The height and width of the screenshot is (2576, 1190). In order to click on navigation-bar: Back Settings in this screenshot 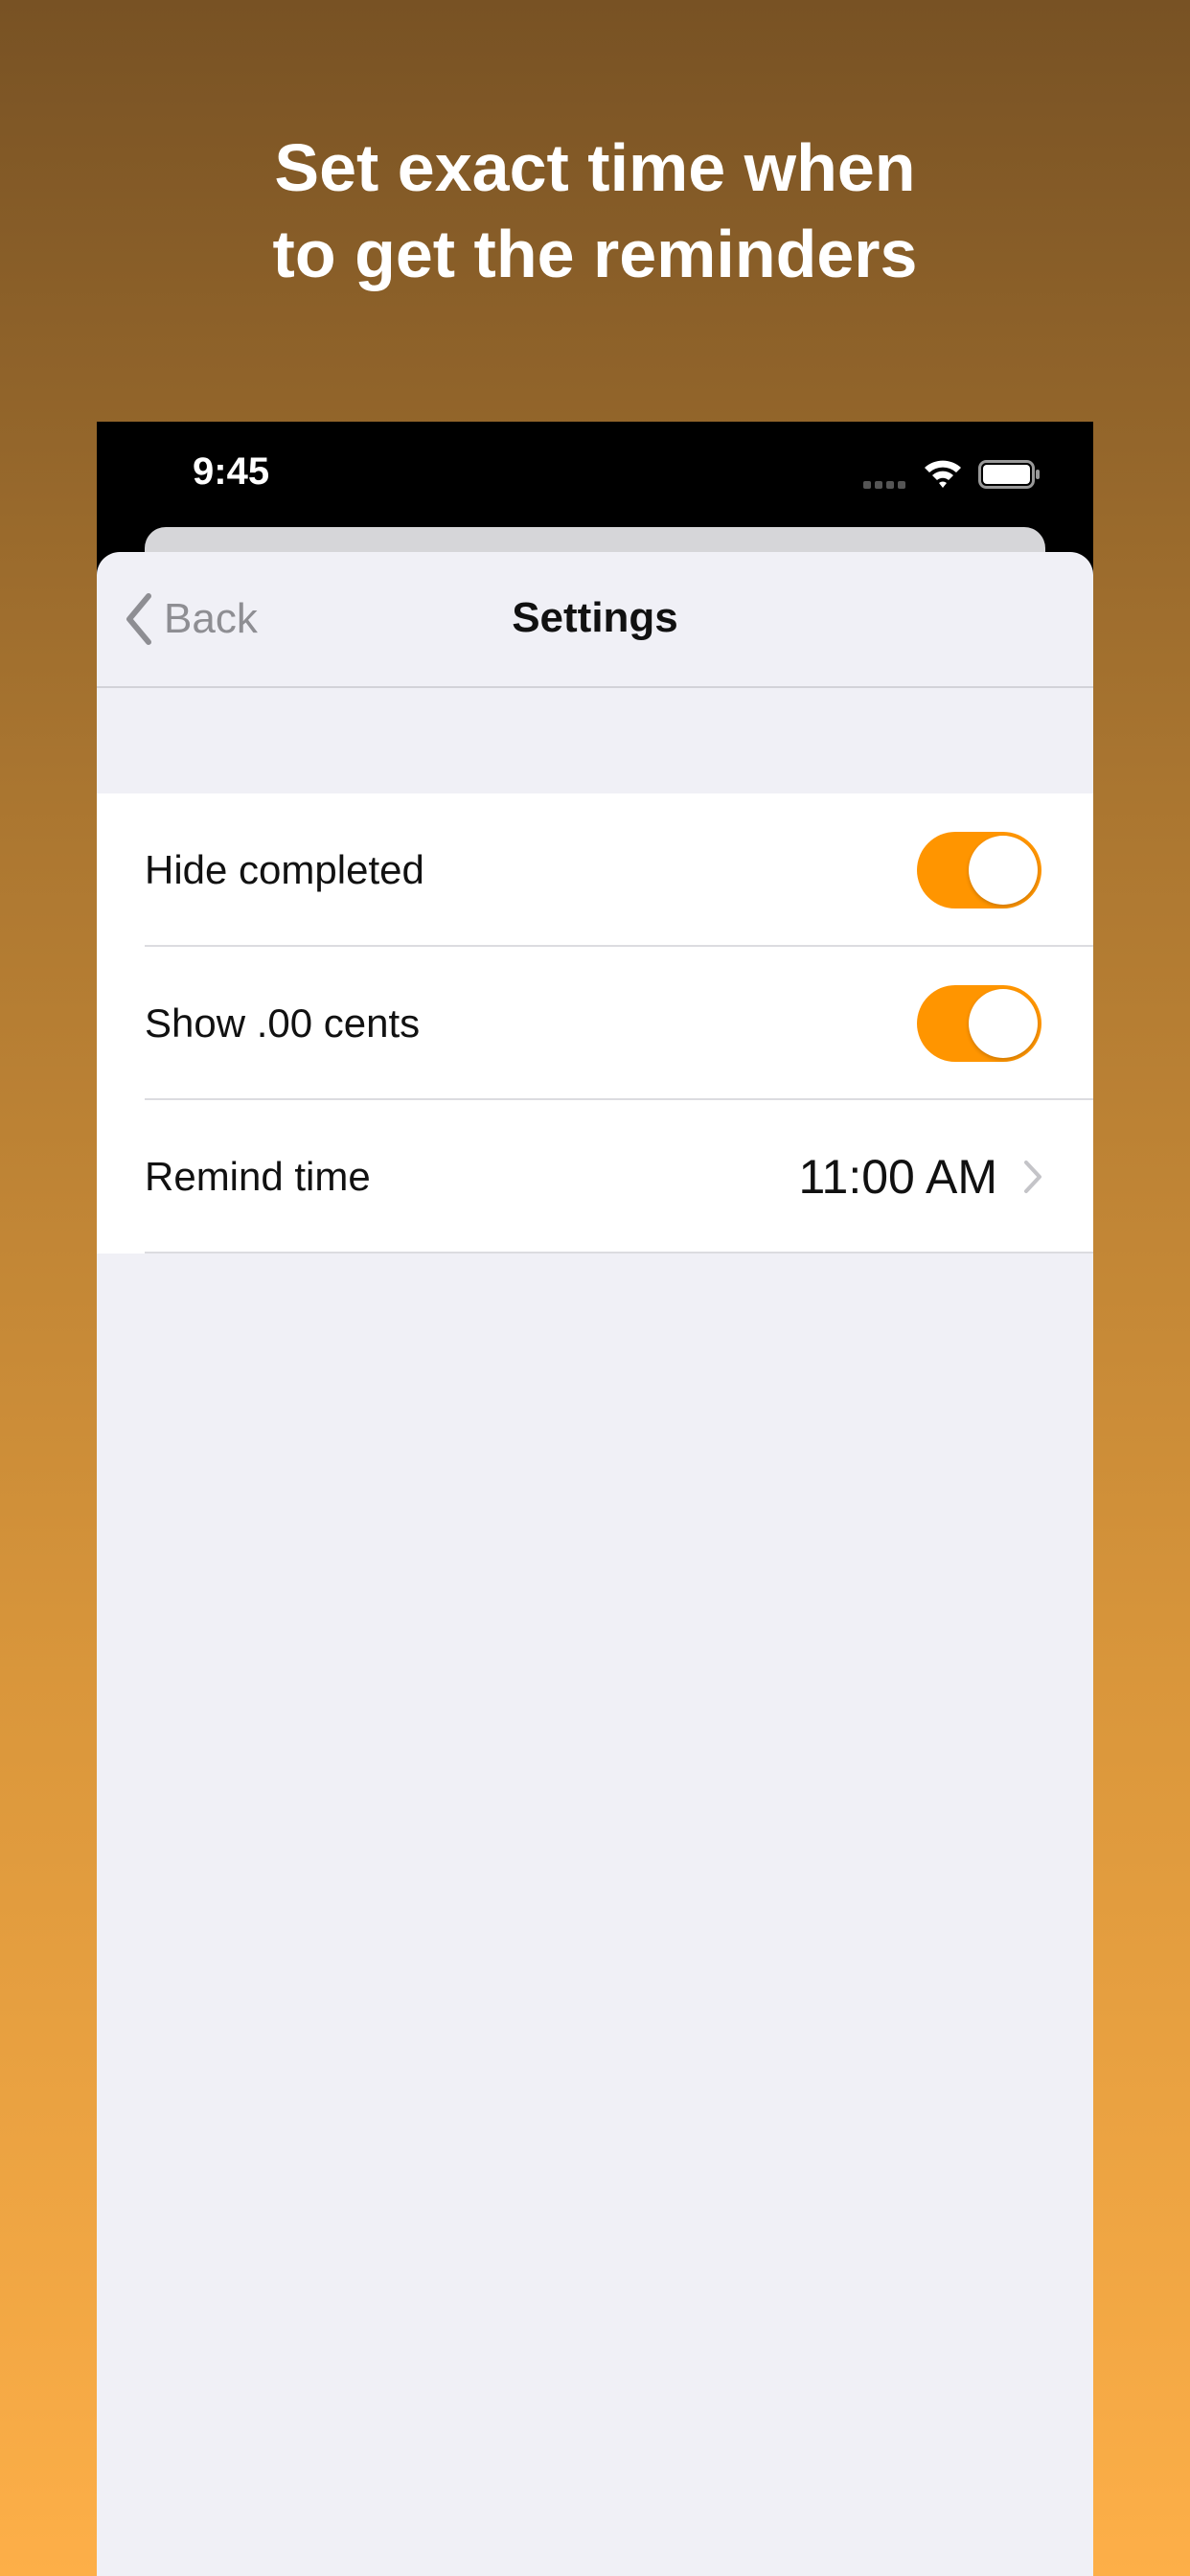, I will do `click(595, 620)`.